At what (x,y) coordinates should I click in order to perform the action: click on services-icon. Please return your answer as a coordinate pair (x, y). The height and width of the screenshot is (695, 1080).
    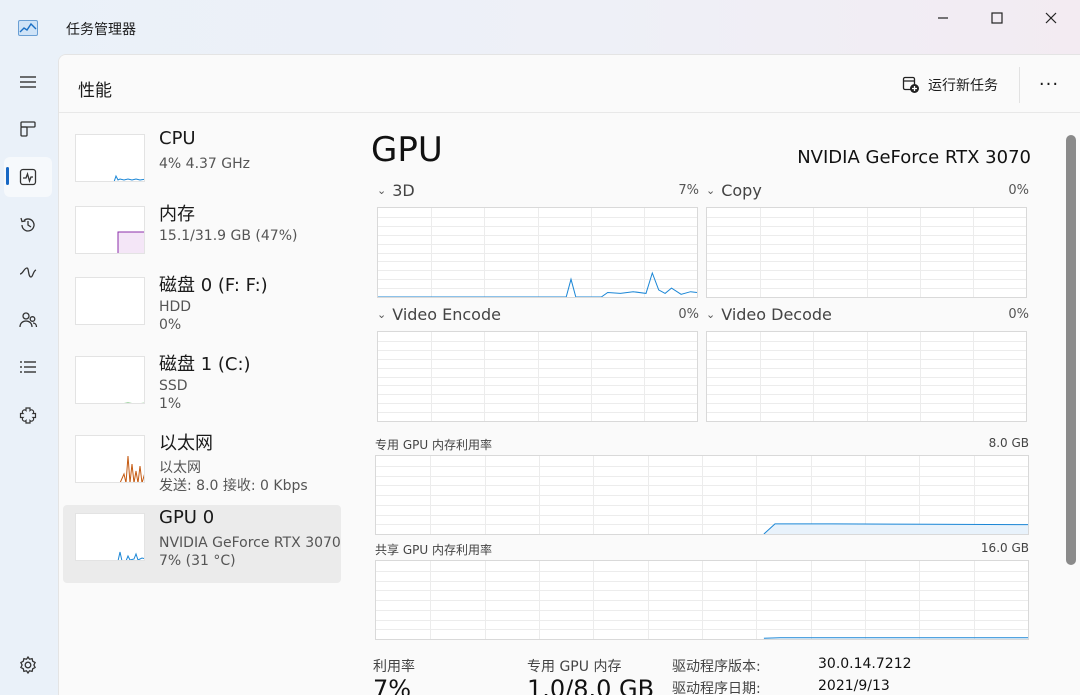
    Looking at the image, I should click on (28, 415).